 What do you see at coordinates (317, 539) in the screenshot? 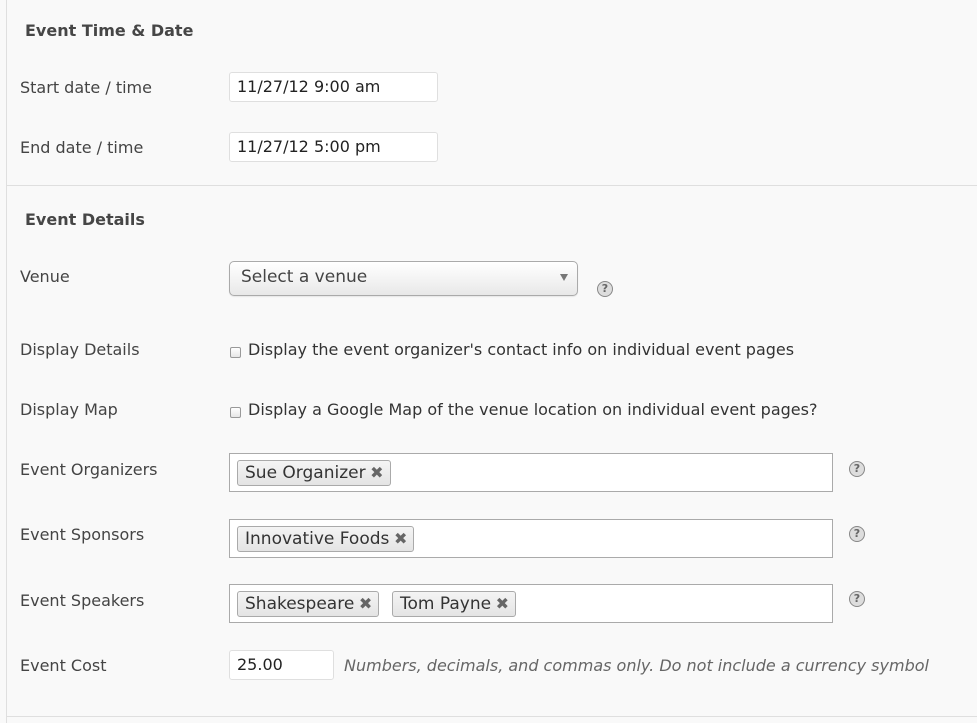
I see `sponsor-chip-label: Innovative Foods` at bounding box center [317, 539].